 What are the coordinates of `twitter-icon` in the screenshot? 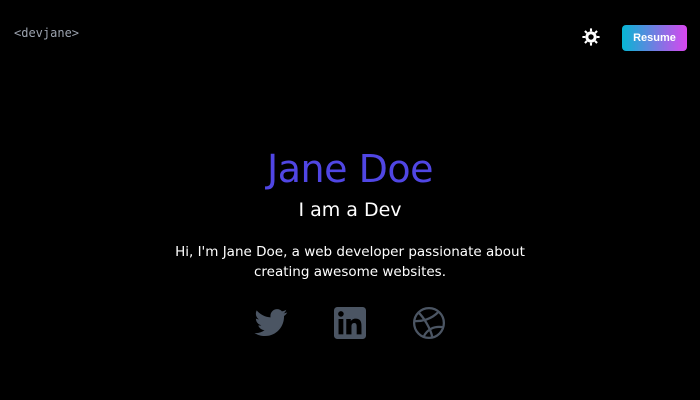 It's located at (271, 323).